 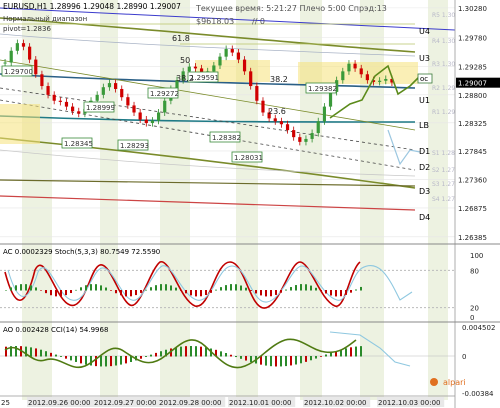 What do you see at coordinates (18, 72) in the screenshot?
I see `price-callout: 1.29700` at bounding box center [18, 72].